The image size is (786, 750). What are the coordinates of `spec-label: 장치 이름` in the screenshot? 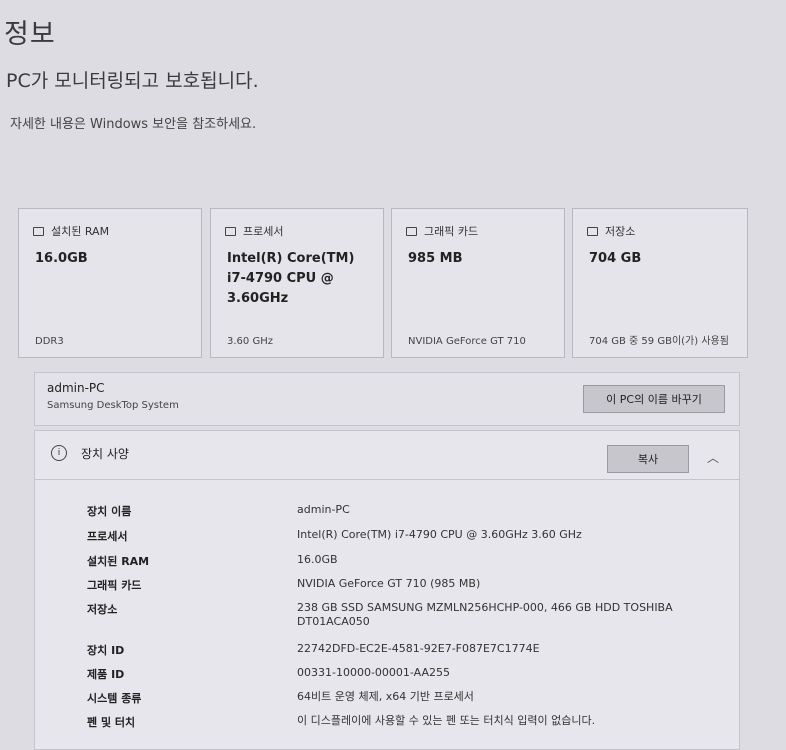 It's located at (109, 511).